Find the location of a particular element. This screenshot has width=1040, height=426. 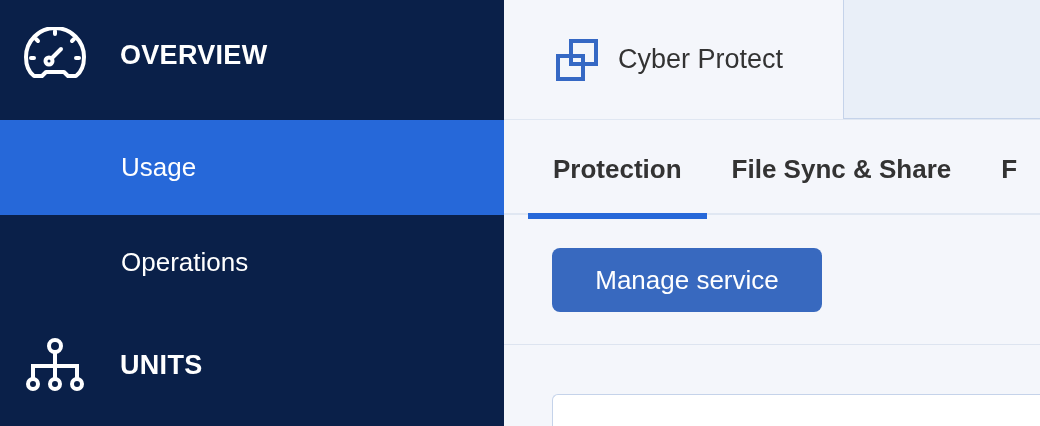

manage-service-button: Manage service is located at coordinates (687, 280).